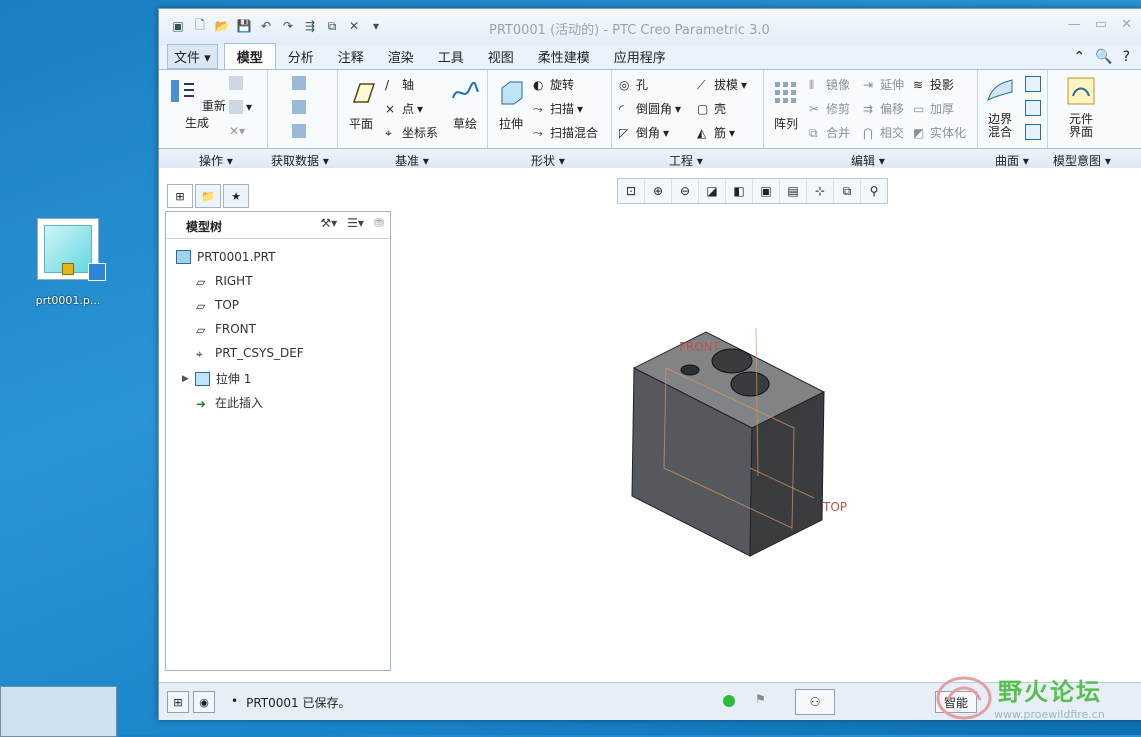 This screenshot has height=737, width=1141. Describe the element at coordinates (404, 108) in the screenshot. I see `point-button: × 点 ▾` at that location.